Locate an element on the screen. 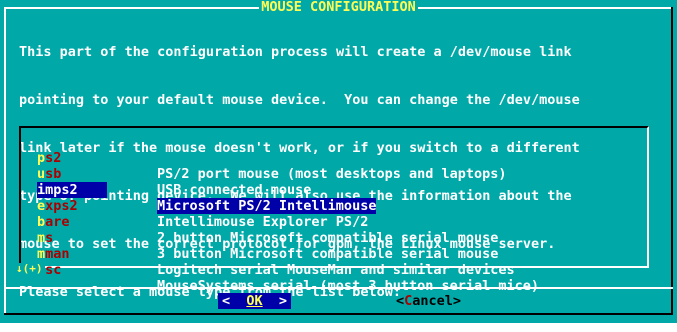  cancel-button: <Cancel> is located at coordinates (428, 301).